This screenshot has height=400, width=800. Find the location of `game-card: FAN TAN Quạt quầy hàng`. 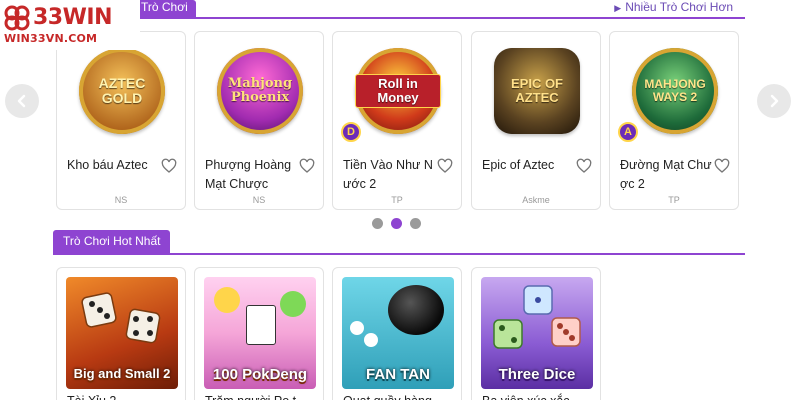

game-card: FAN TAN Quạt quầy hàng is located at coordinates (397, 333).